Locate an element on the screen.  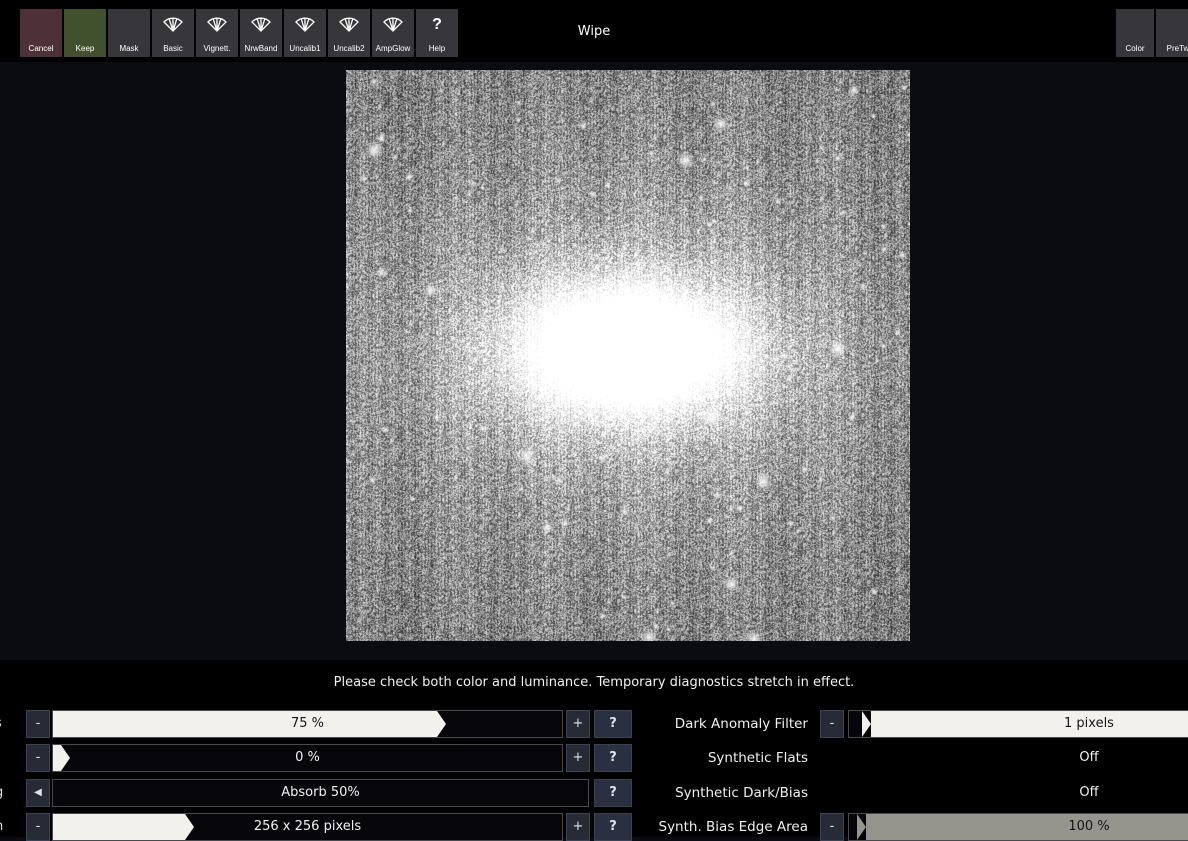
narrowband-button: NrwBand is located at coordinates (261, 33).